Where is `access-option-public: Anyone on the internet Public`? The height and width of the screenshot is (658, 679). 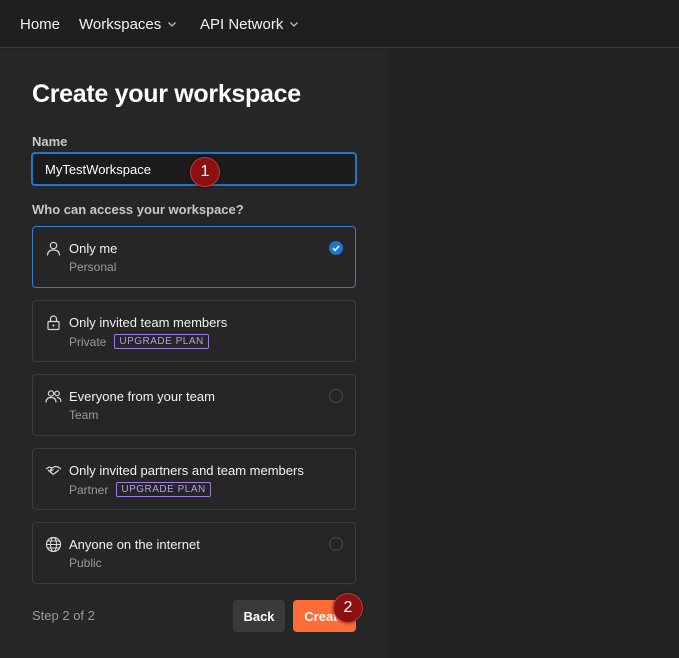 access-option-public: Anyone on the internet Public is located at coordinates (194, 553).